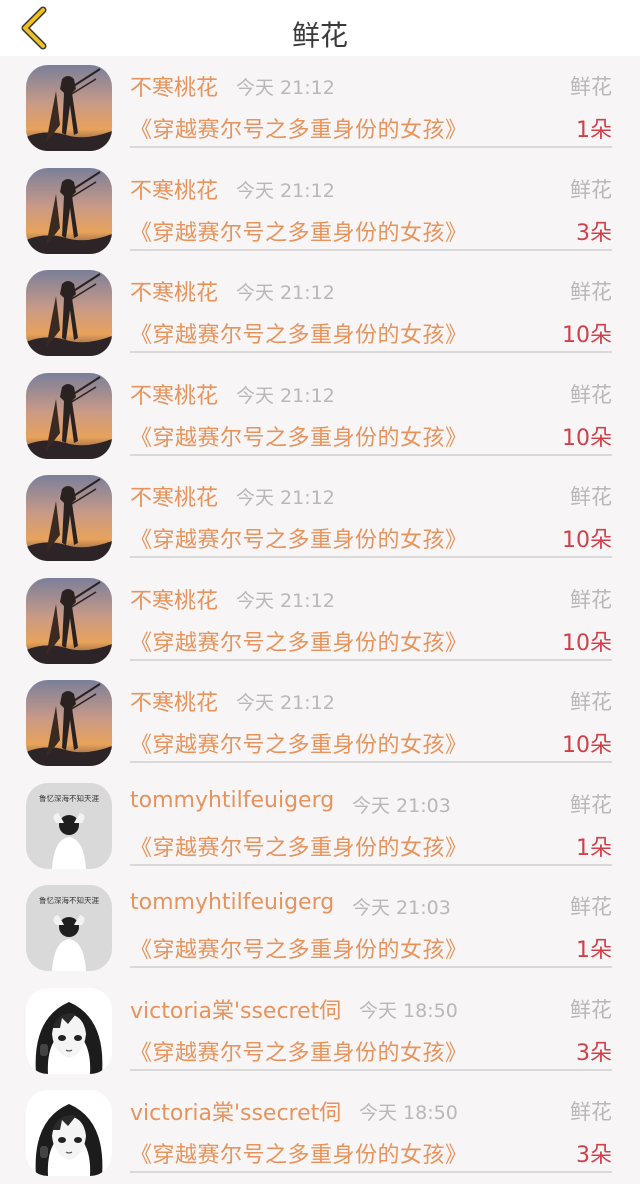 The width and height of the screenshot is (640, 1184). I want to click on back-button, so click(34, 28).